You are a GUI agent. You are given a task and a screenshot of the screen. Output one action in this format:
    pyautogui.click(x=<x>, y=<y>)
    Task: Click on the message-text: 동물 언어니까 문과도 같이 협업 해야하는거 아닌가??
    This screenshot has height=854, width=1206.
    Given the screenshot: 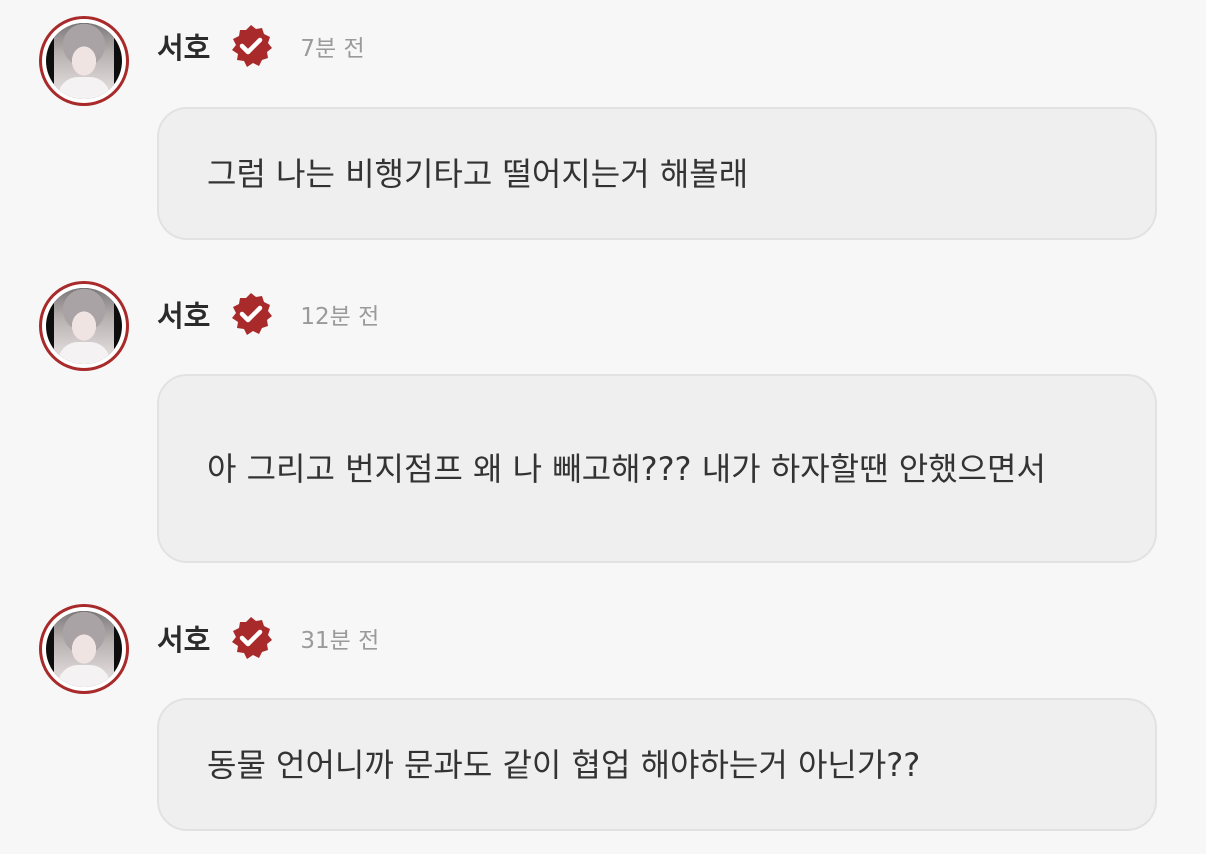 What is the action you would take?
    pyautogui.click(x=564, y=764)
    